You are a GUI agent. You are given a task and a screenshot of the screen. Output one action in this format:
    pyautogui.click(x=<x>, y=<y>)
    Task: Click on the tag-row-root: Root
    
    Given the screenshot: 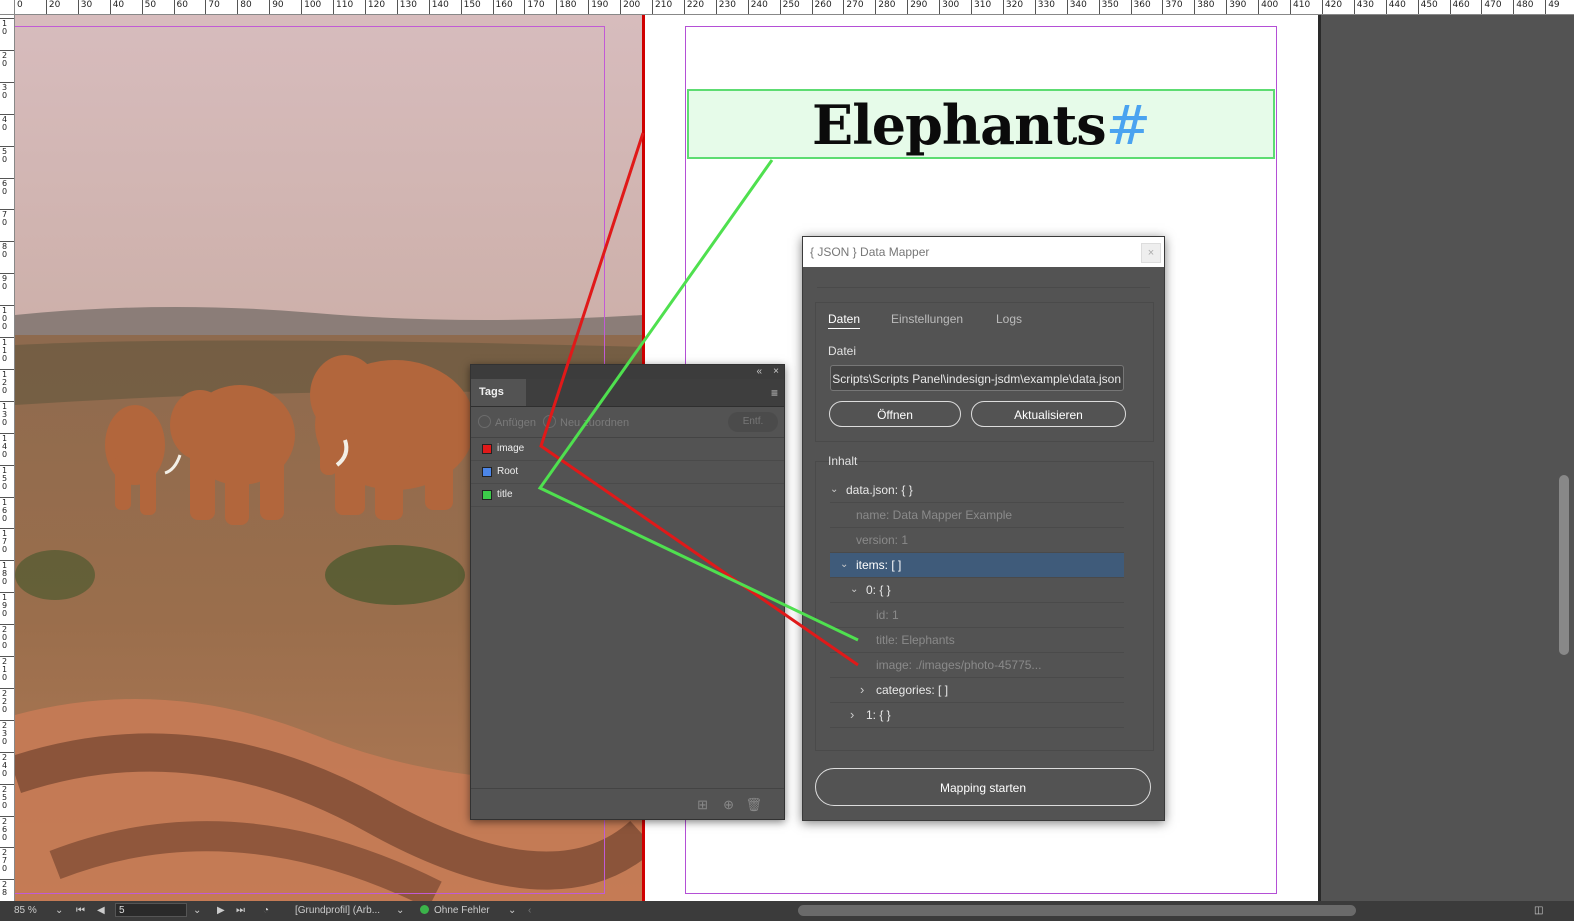 What is the action you would take?
    pyautogui.click(x=627, y=472)
    